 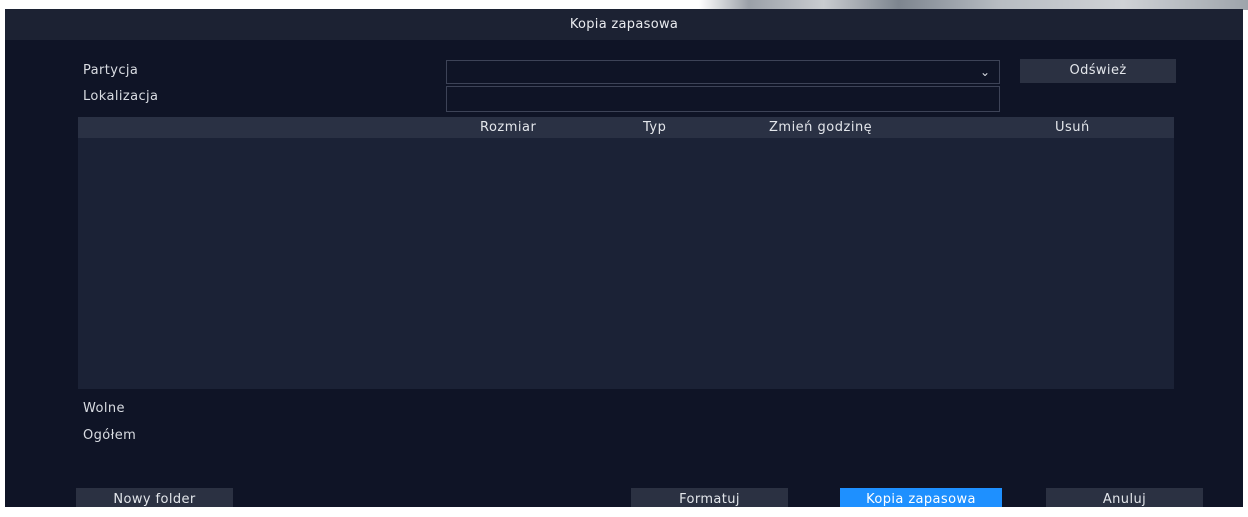 What do you see at coordinates (723, 99) in the screenshot?
I see `location-field` at bounding box center [723, 99].